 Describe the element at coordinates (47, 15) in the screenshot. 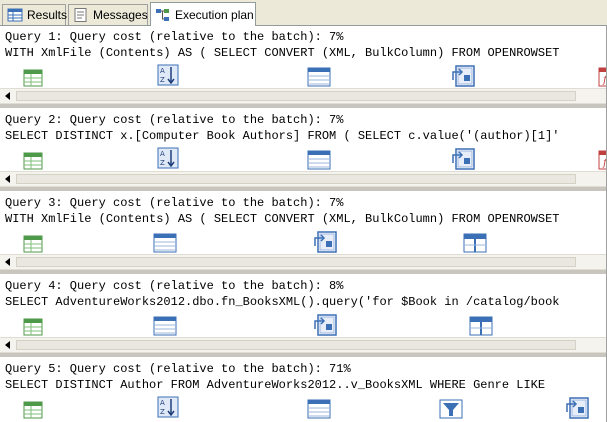

I see `tab-results-label: Results` at that location.